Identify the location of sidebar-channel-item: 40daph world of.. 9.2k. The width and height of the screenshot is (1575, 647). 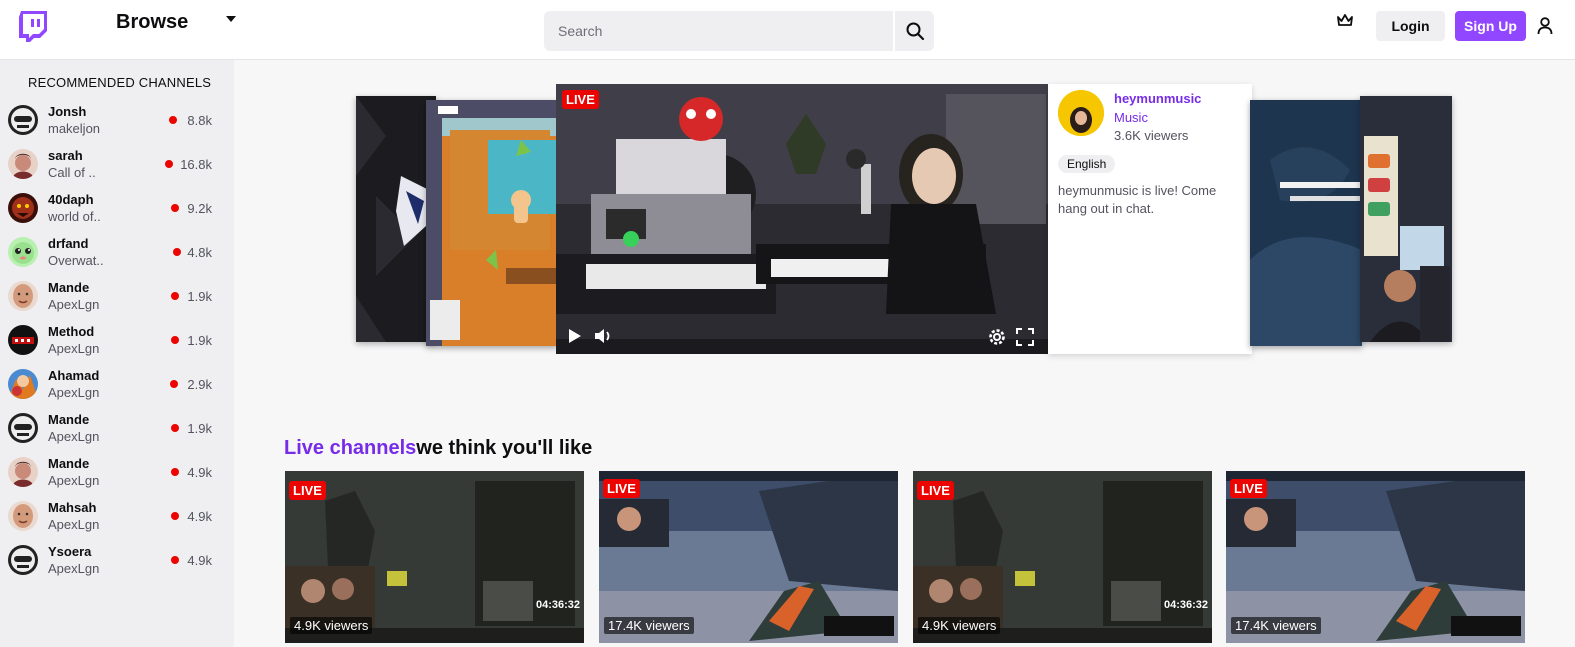
(117, 211).